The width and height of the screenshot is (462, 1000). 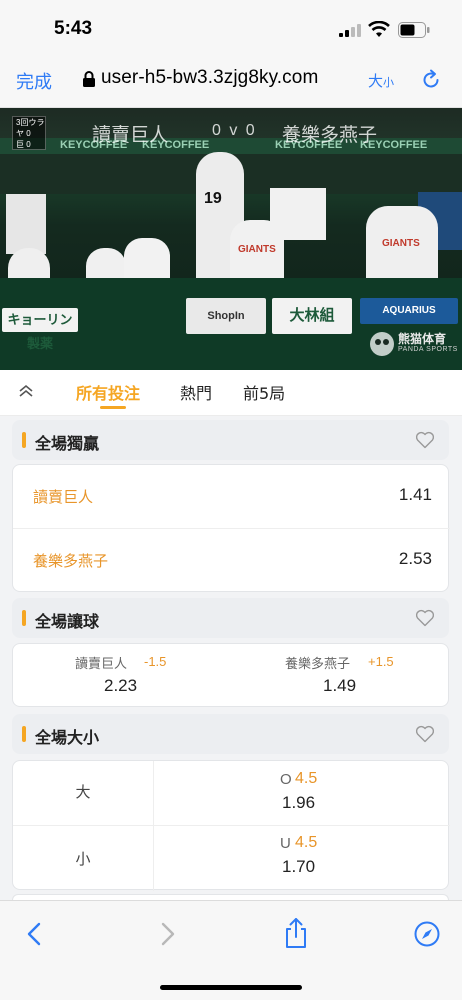 What do you see at coordinates (409, 311) in the screenshot?
I see `field-ad-board: AQUARIUS` at bounding box center [409, 311].